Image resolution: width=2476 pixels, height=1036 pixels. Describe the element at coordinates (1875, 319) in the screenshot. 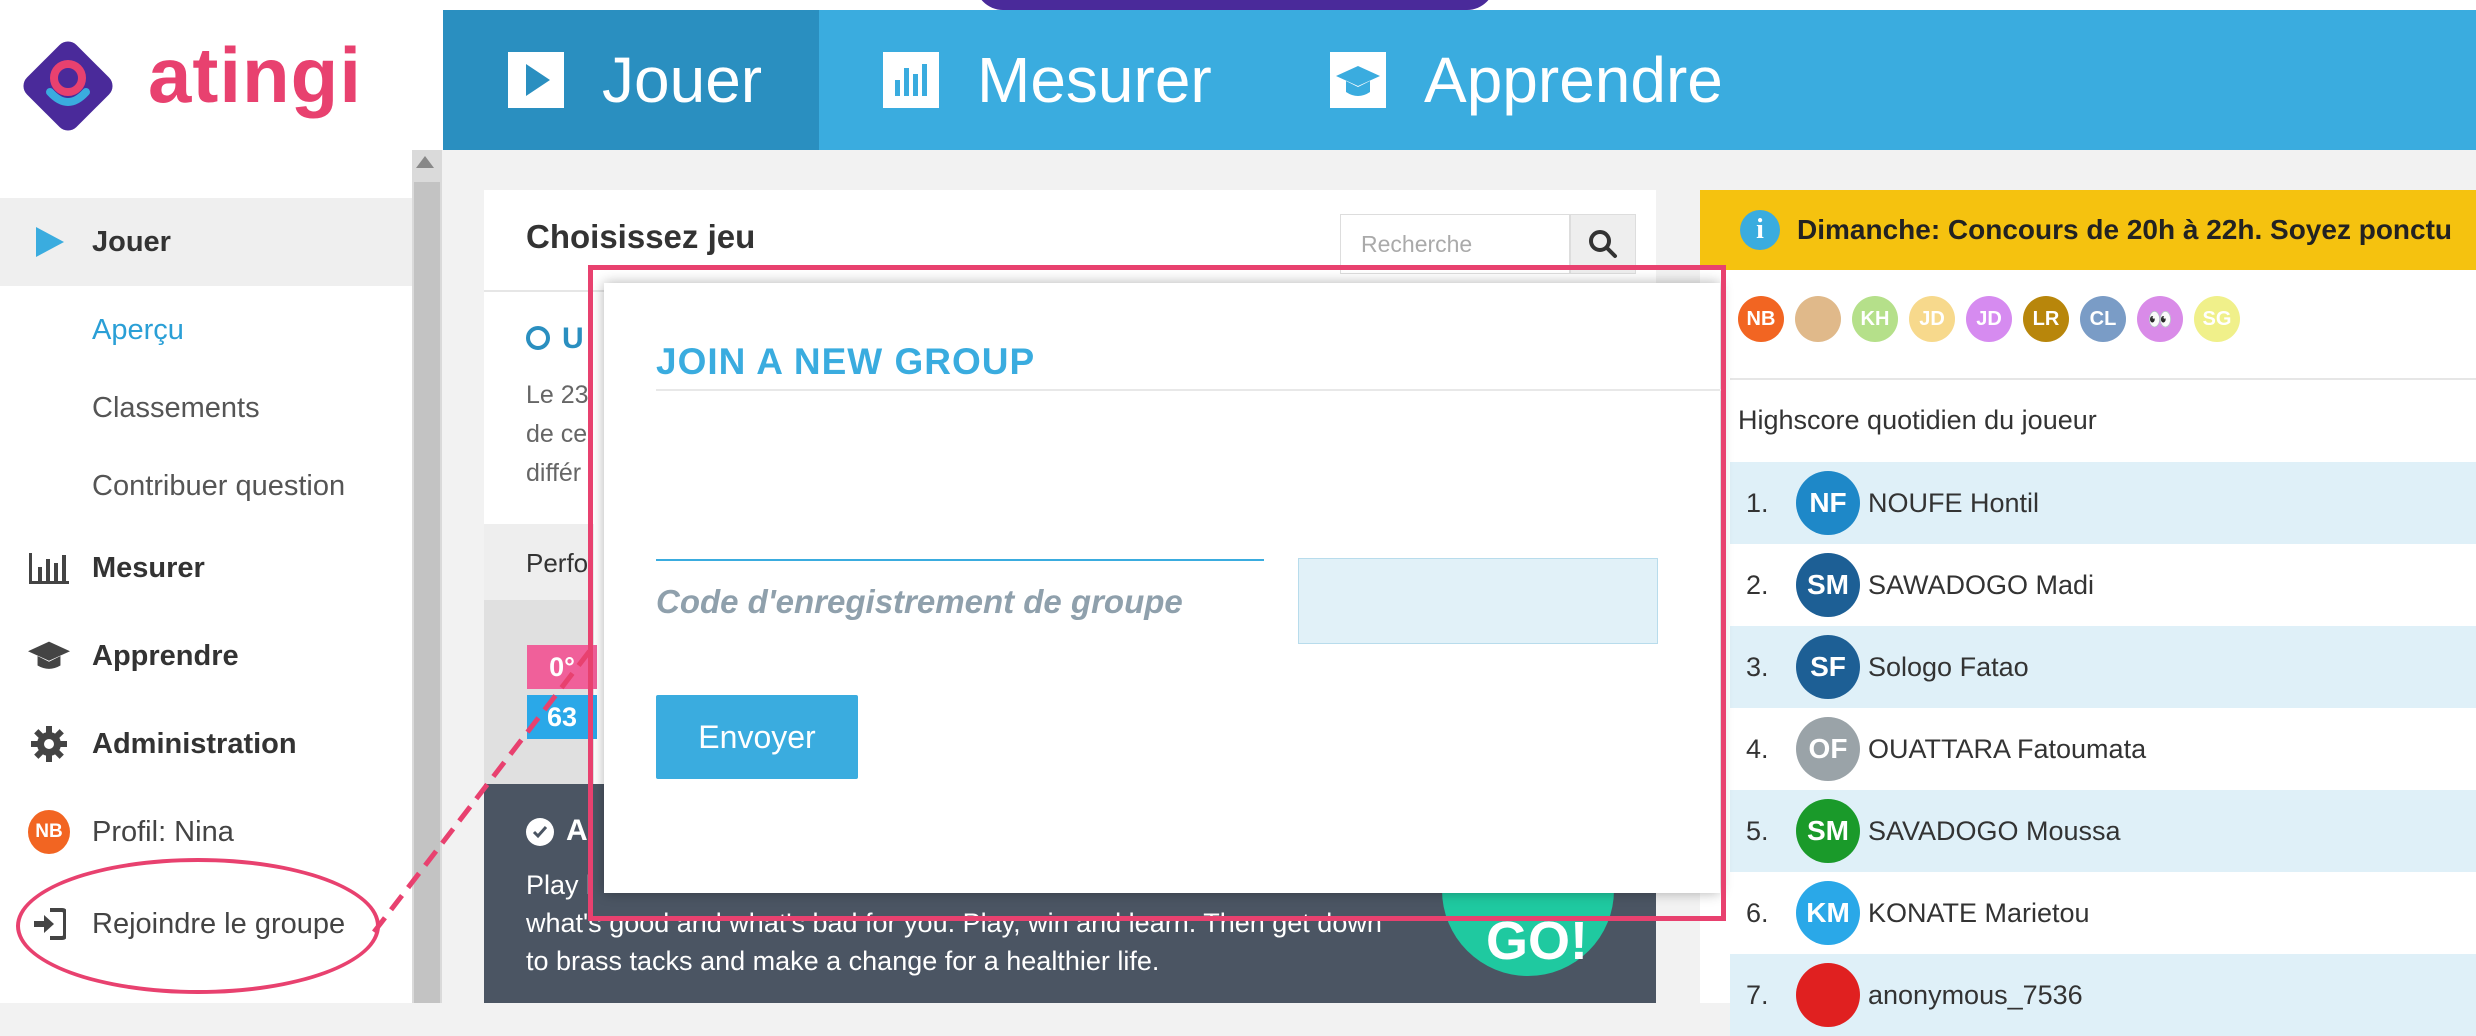

I see `user-avatar: KH` at that location.